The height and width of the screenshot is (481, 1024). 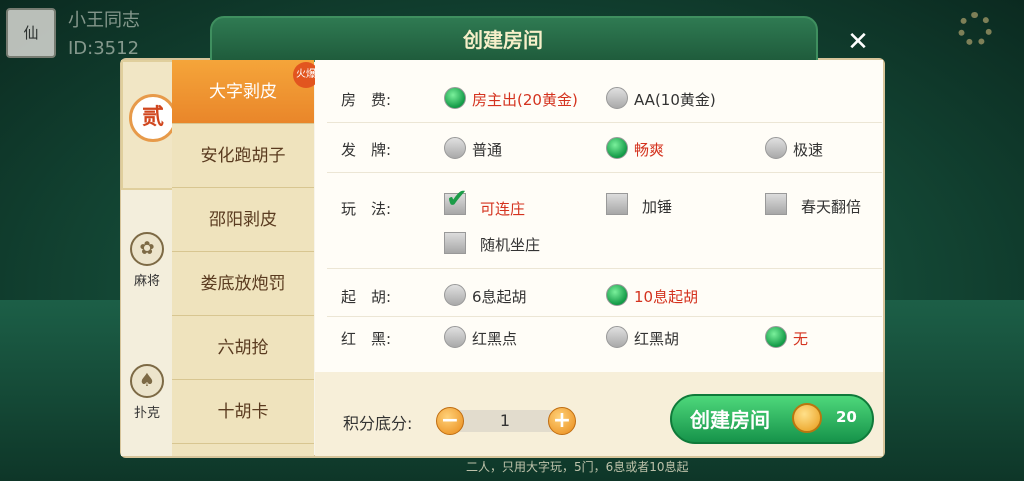 What do you see at coordinates (657, 206) in the screenshot?
I see `jiachui-option: 加锤` at bounding box center [657, 206].